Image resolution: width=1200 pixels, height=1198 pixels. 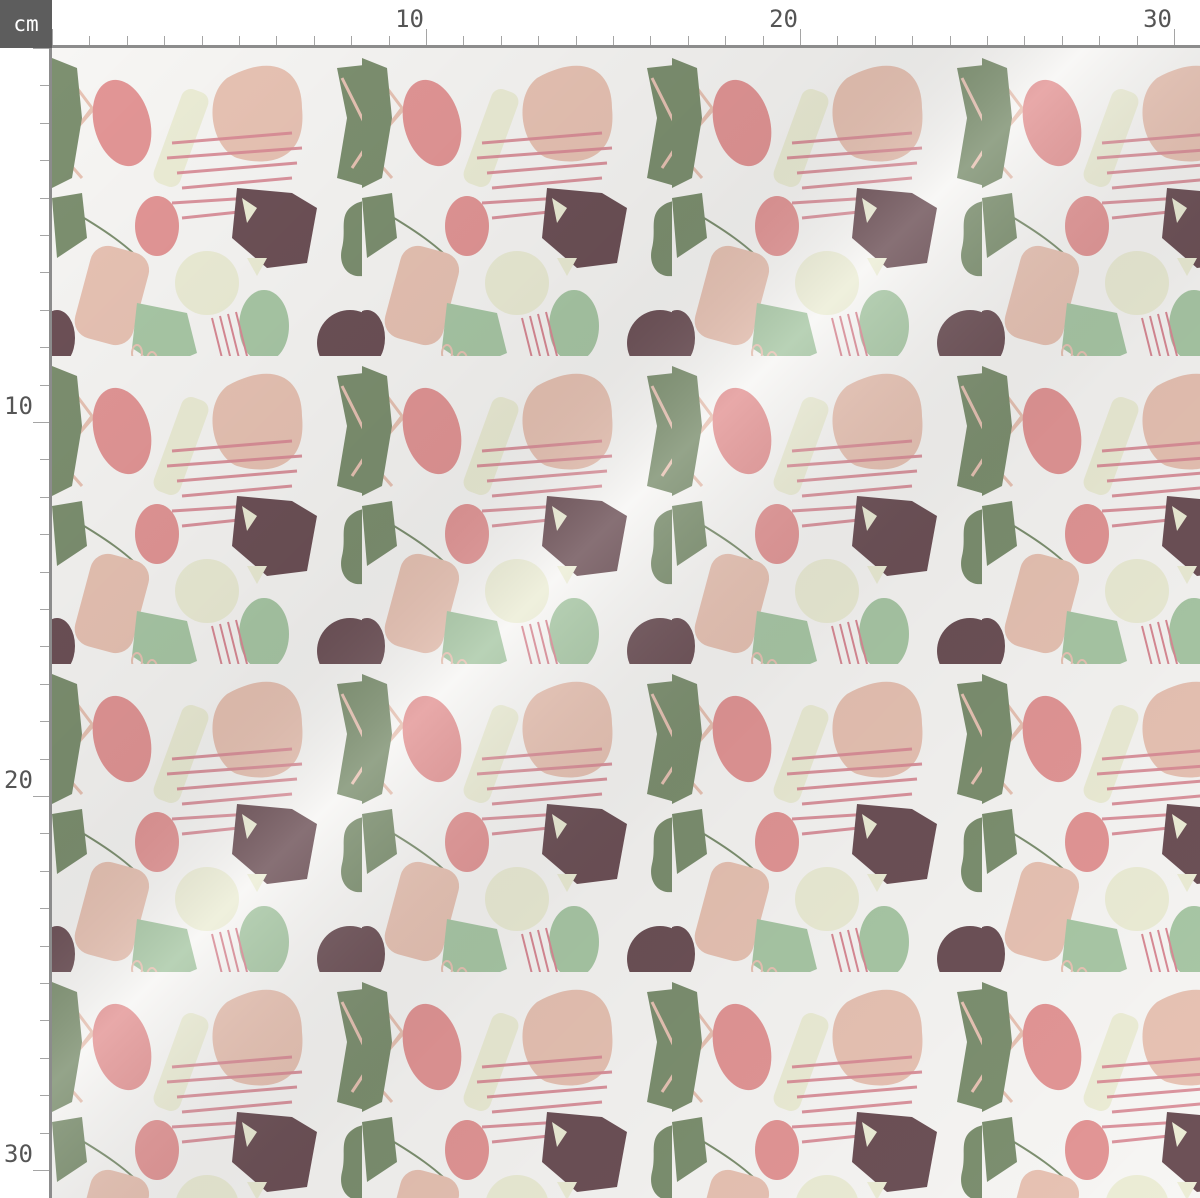 I want to click on ruler-label-top: 20, so click(x=783, y=19).